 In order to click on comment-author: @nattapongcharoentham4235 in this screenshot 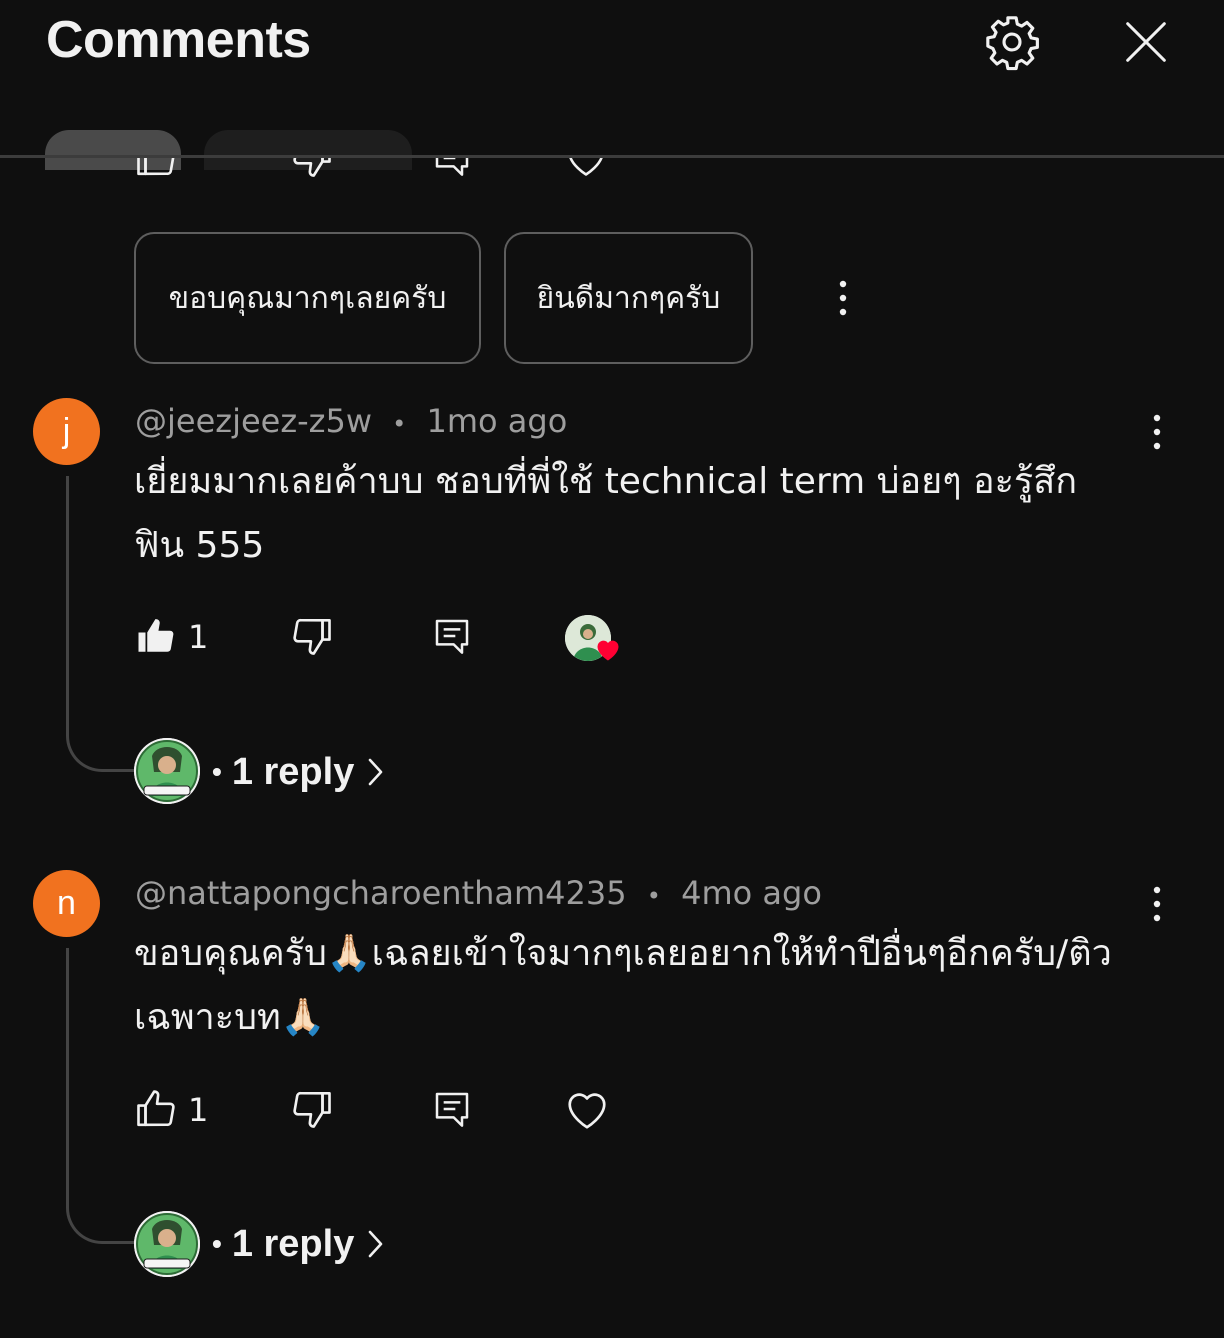, I will do `click(381, 893)`.